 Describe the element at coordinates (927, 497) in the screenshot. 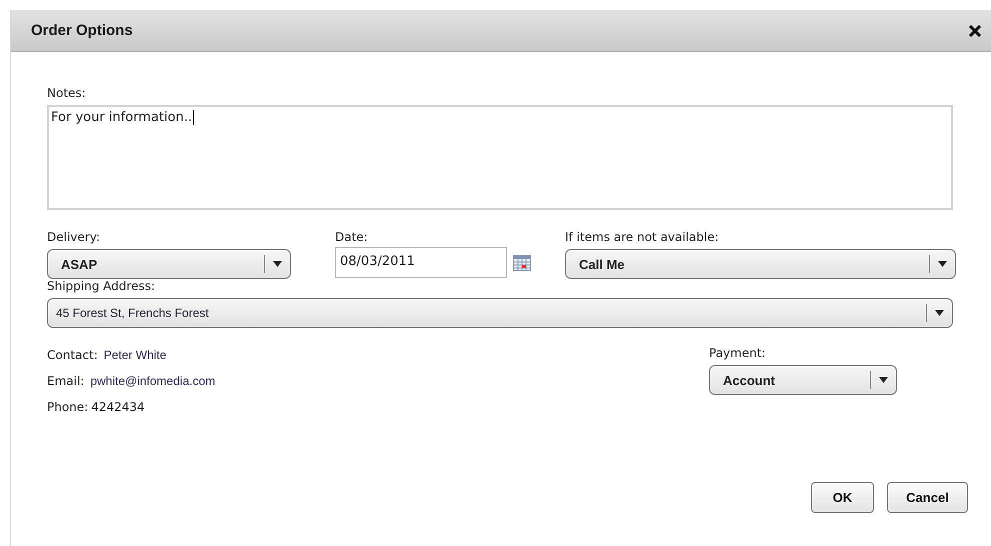

I see `cancel-button: Cancel` at that location.